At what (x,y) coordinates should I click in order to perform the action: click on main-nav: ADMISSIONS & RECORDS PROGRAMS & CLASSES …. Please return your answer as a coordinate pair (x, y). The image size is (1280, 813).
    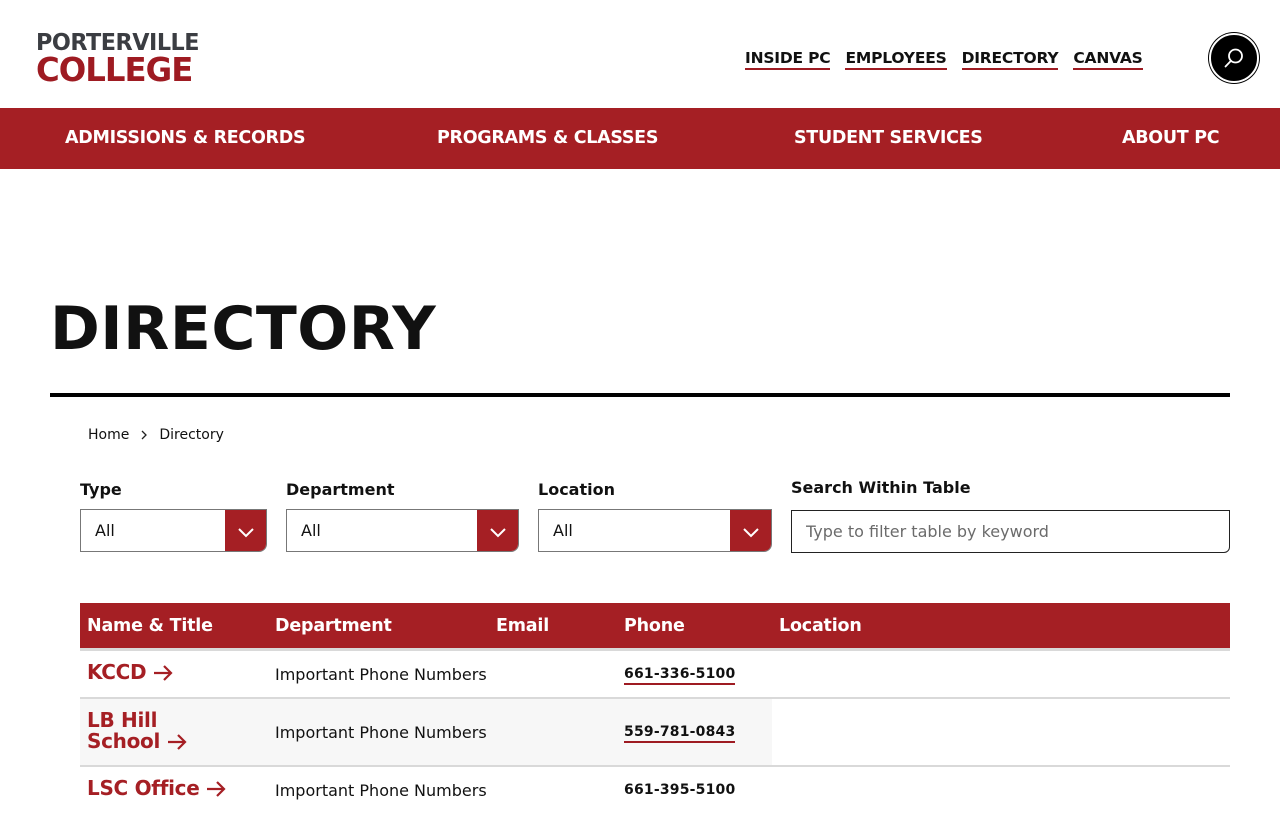
    Looking at the image, I should click on (640, 138).